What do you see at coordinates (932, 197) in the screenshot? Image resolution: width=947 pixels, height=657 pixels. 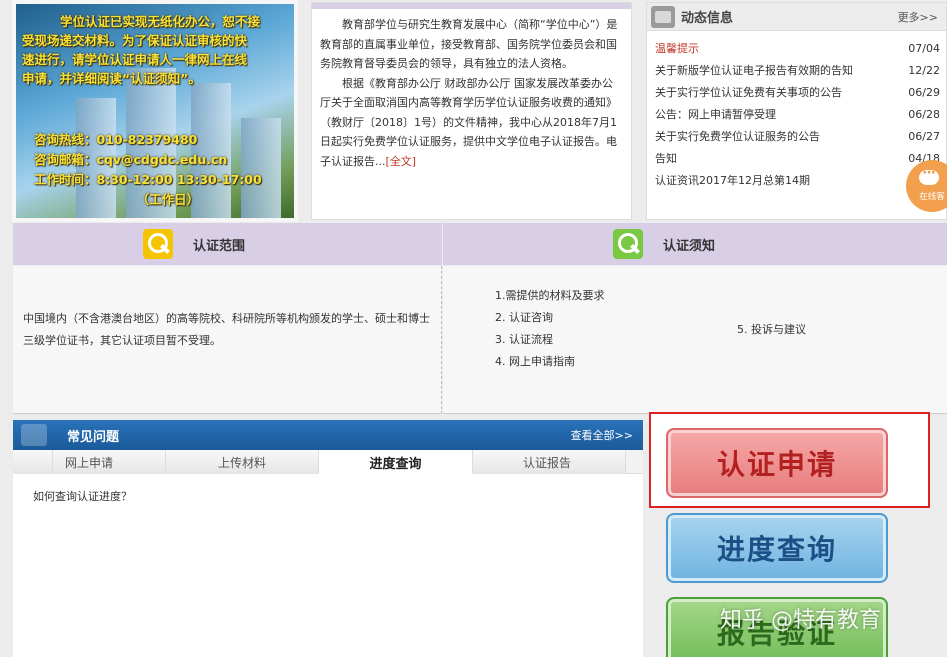 I see `online-chat-label: 在线客` at bounding box center [932, 197].